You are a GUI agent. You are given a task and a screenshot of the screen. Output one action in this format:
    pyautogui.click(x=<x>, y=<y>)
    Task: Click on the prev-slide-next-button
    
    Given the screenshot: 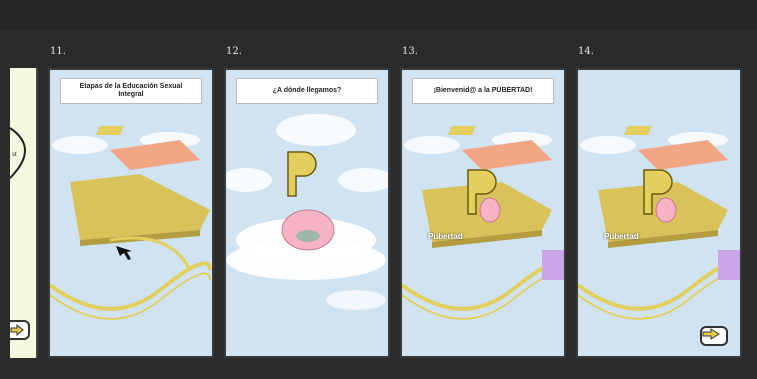 What is the action you would take?
    pyautogui.click(x=20, y=330)
    